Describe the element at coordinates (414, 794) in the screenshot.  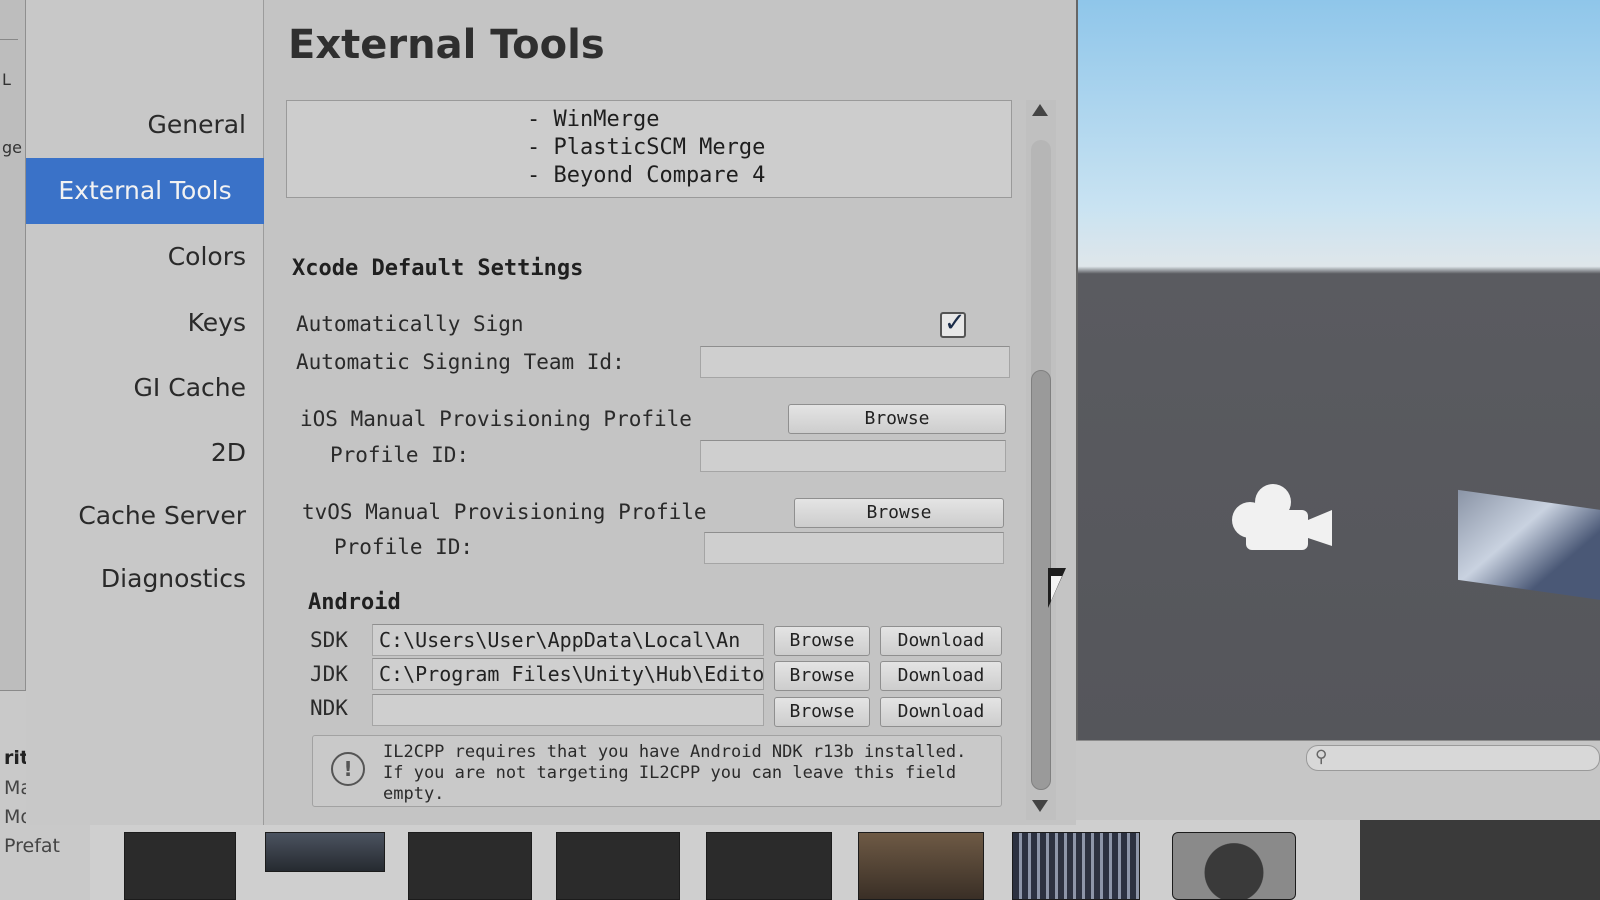
I see `help-text-line: empty.` at that location.